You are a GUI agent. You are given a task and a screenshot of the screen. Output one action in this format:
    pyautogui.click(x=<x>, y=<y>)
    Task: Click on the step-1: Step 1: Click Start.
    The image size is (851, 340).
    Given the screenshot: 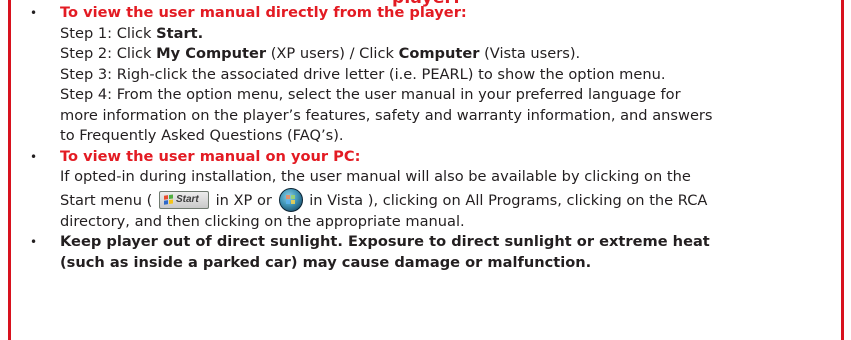 What is the action you would take?
    pyautogui.click(x=132, y=33)
    